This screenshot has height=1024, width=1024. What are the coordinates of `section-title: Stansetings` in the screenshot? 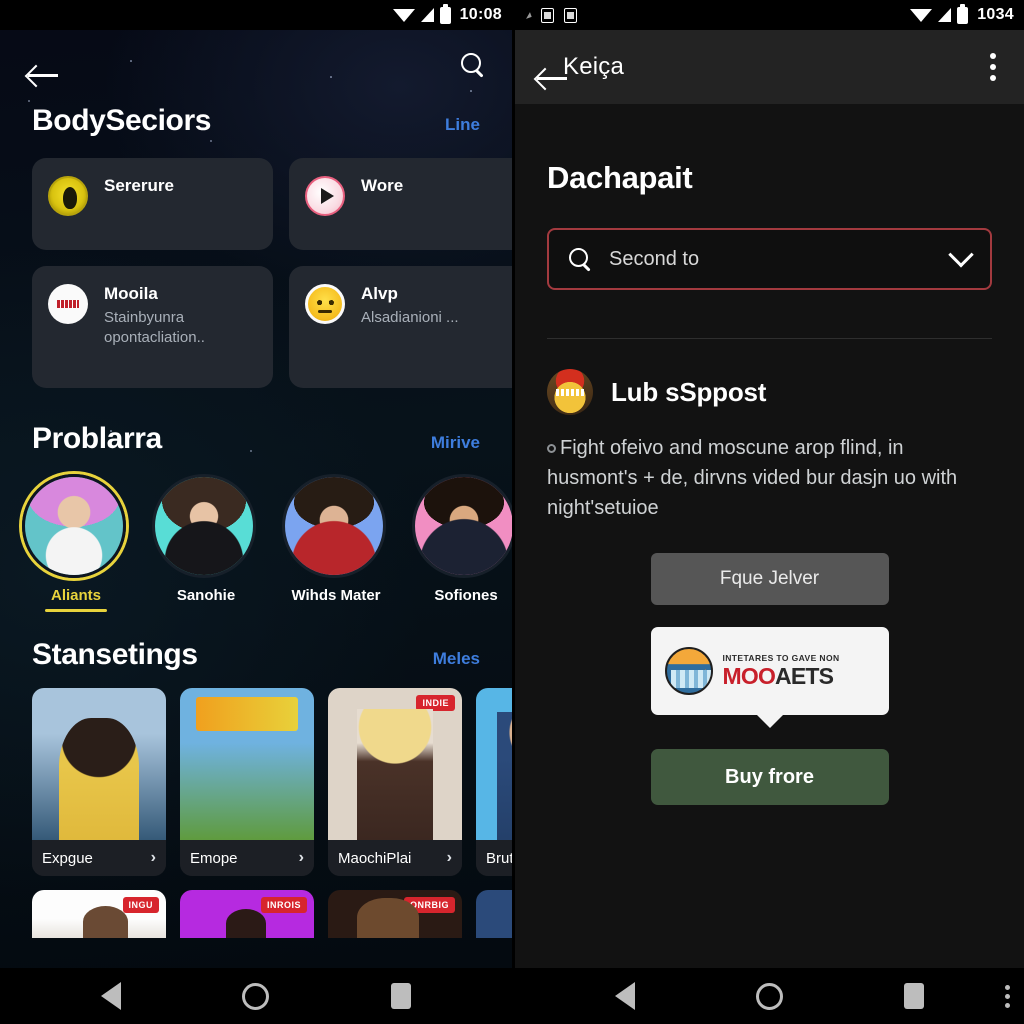 It's located at (115, 654).